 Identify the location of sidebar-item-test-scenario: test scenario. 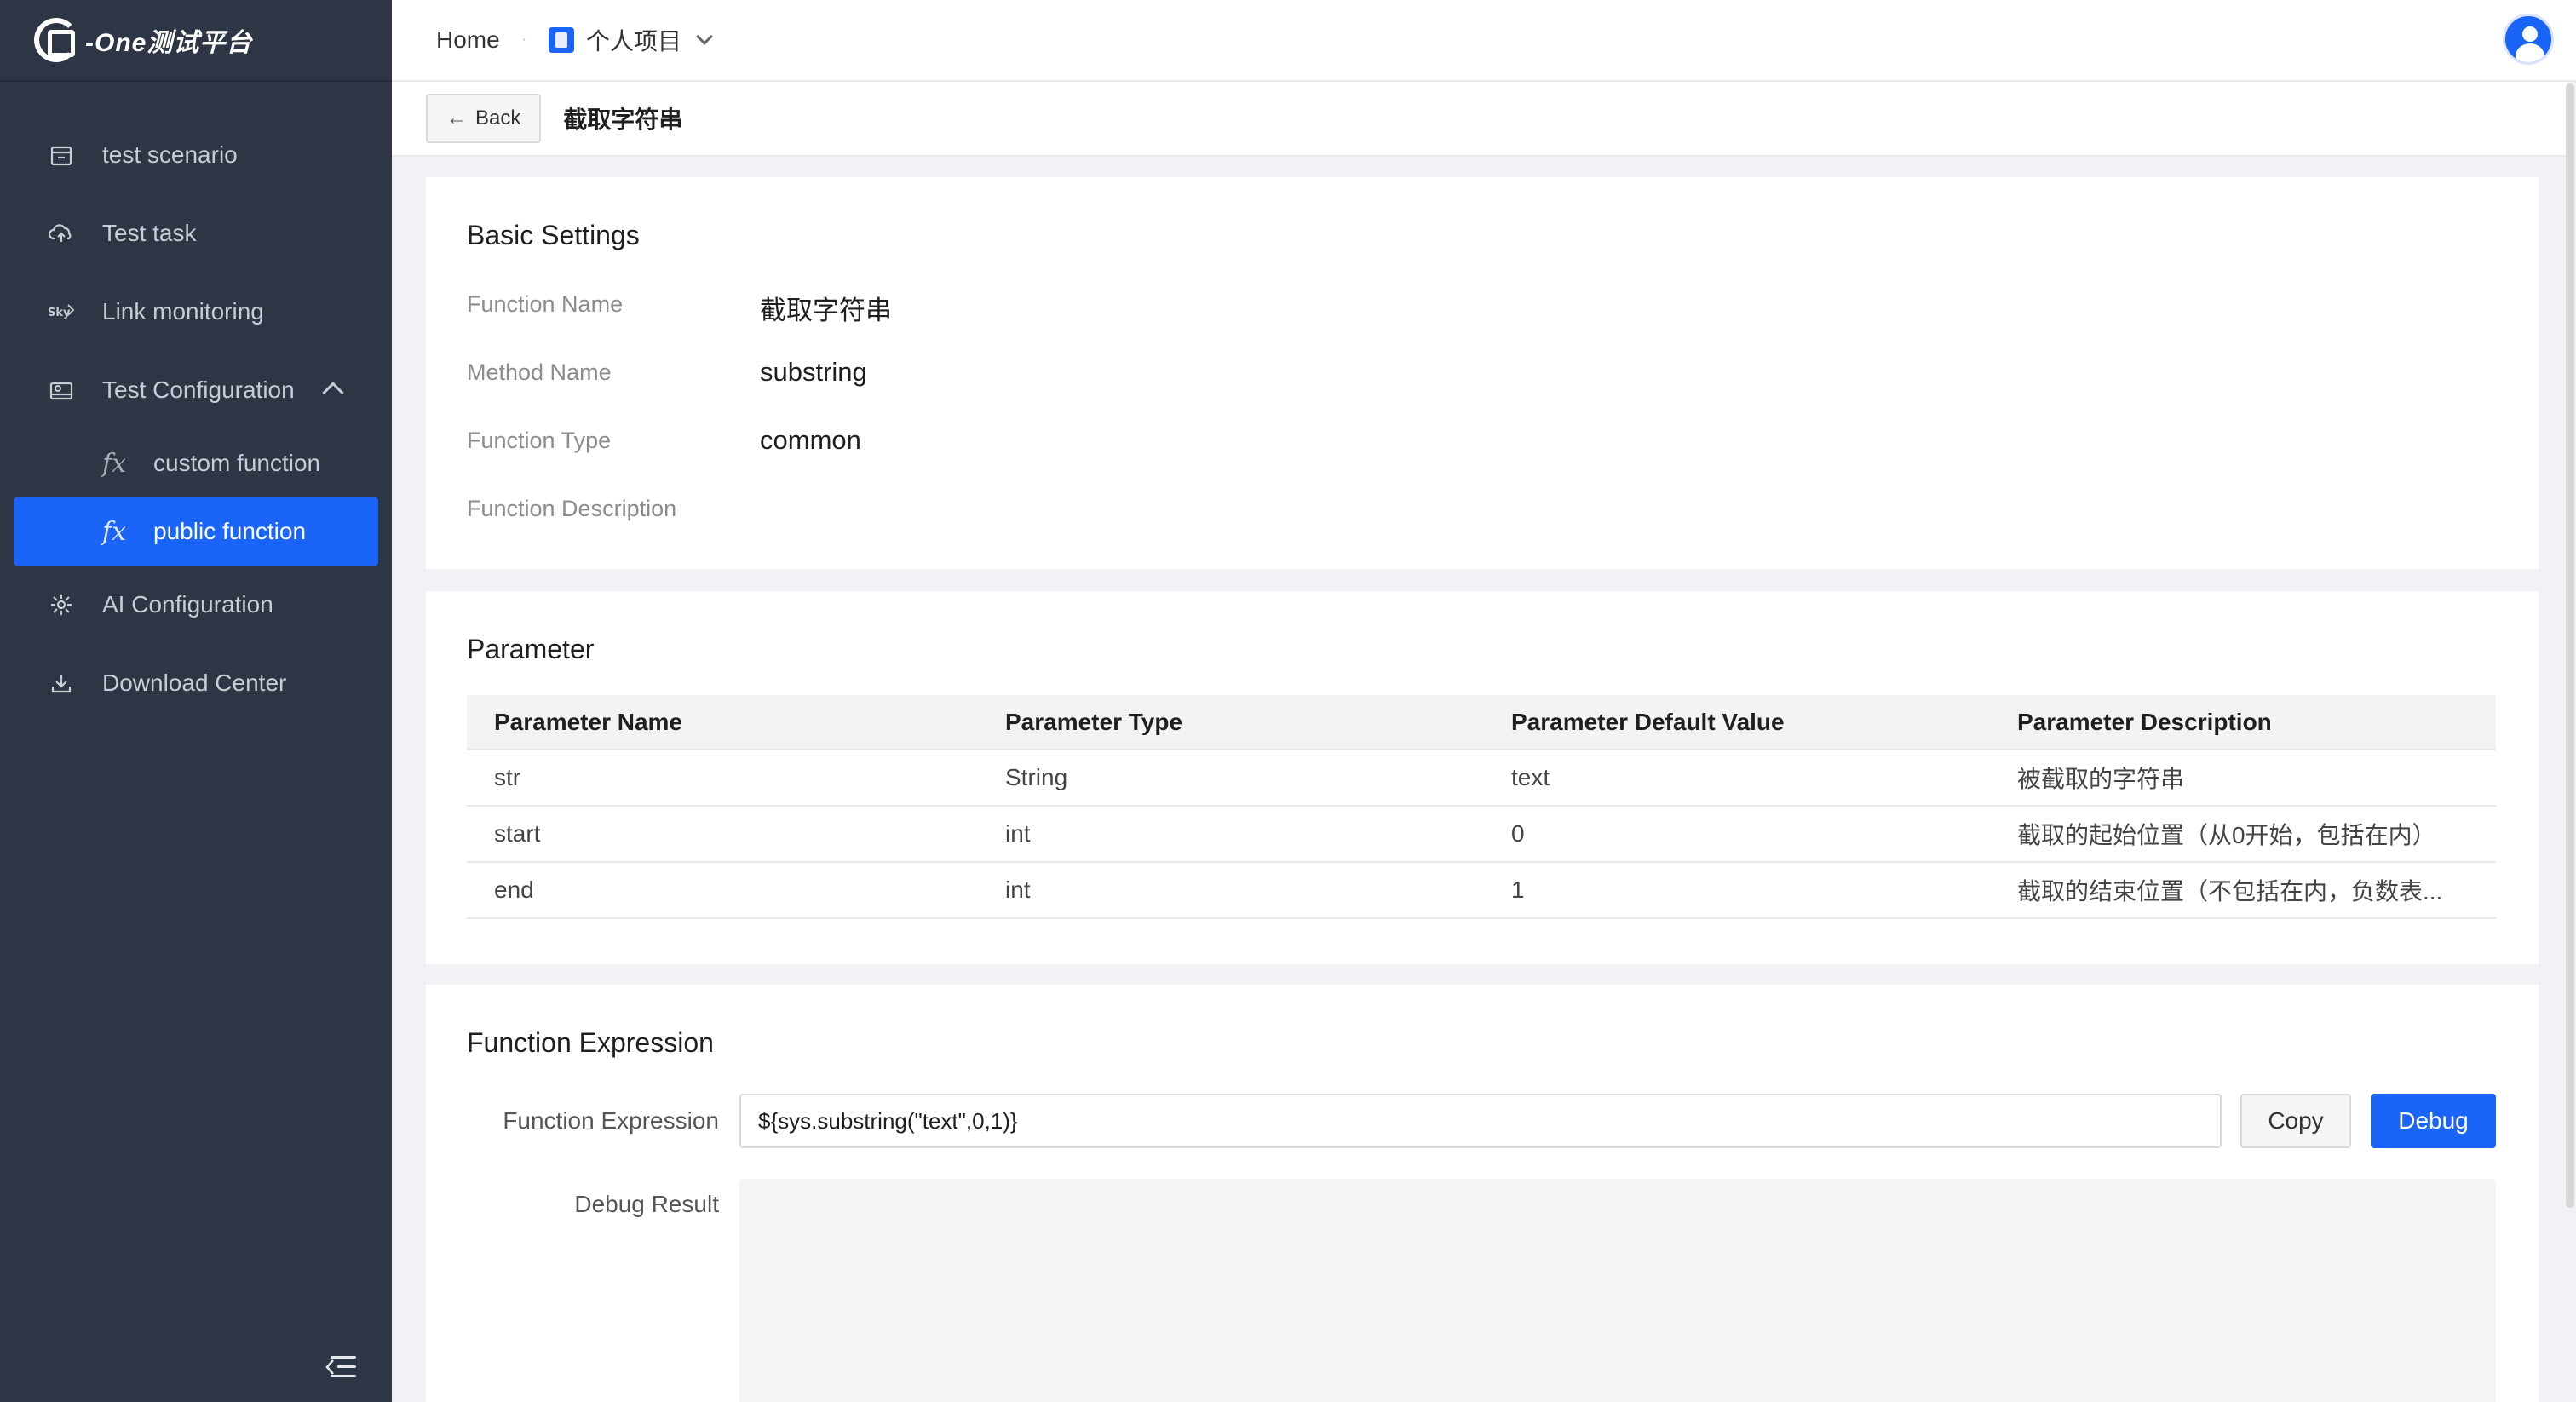
(196, 155).